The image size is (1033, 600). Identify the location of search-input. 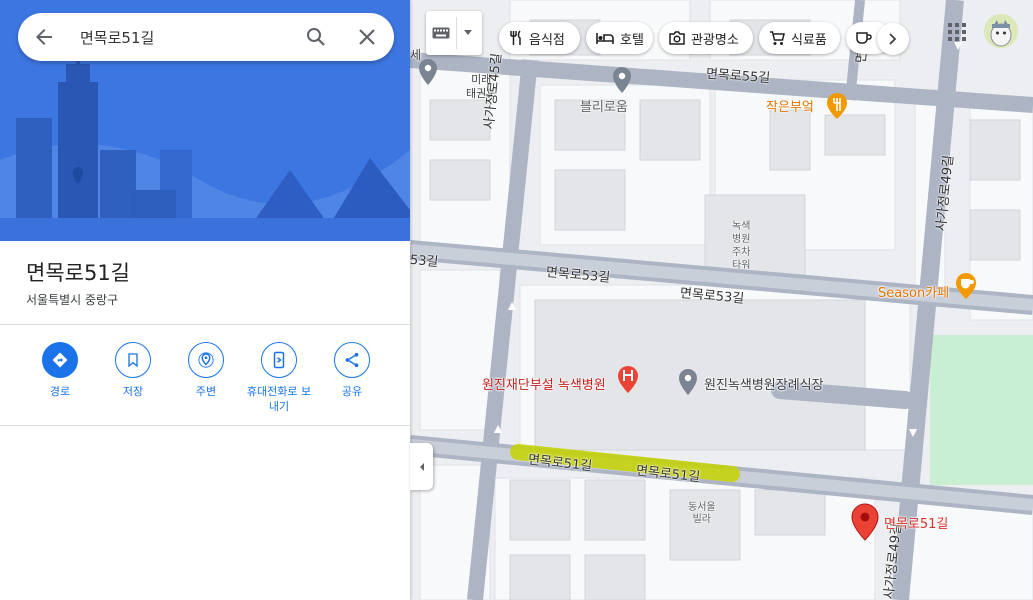
(185, 37).